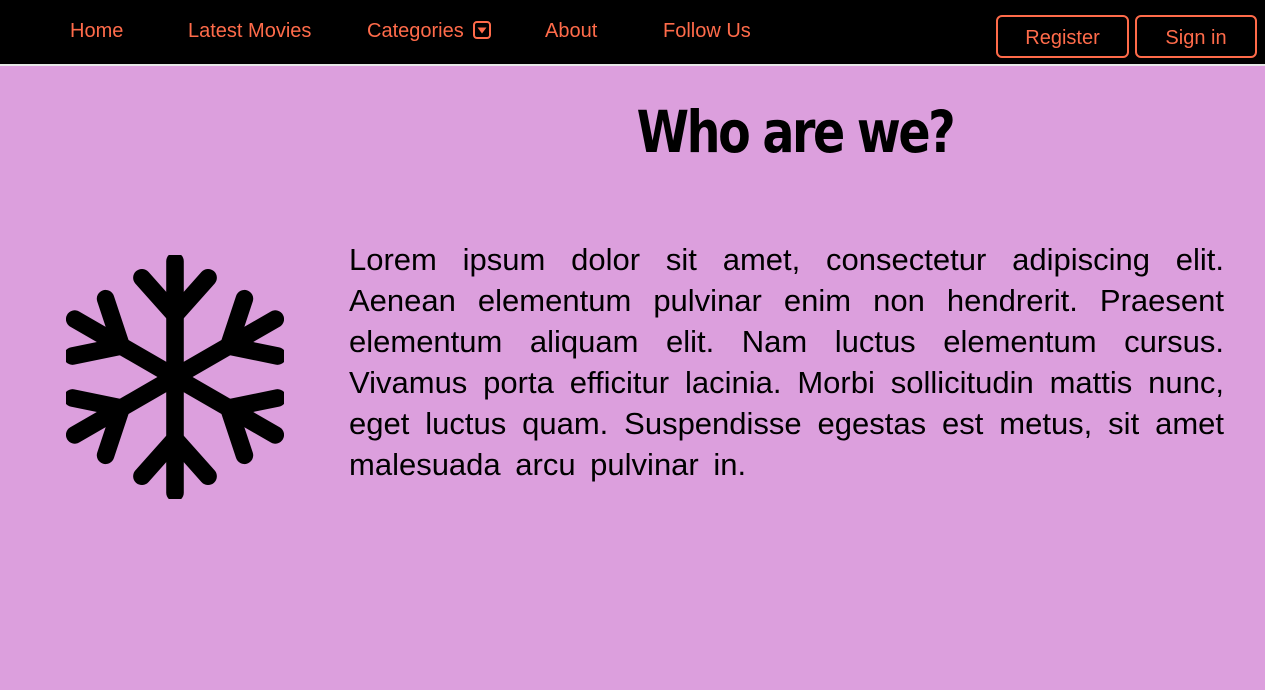  Describe the element at coordinates (1196, 36) in the screenshot. I see `sign-in-button: Sign in` at that location.